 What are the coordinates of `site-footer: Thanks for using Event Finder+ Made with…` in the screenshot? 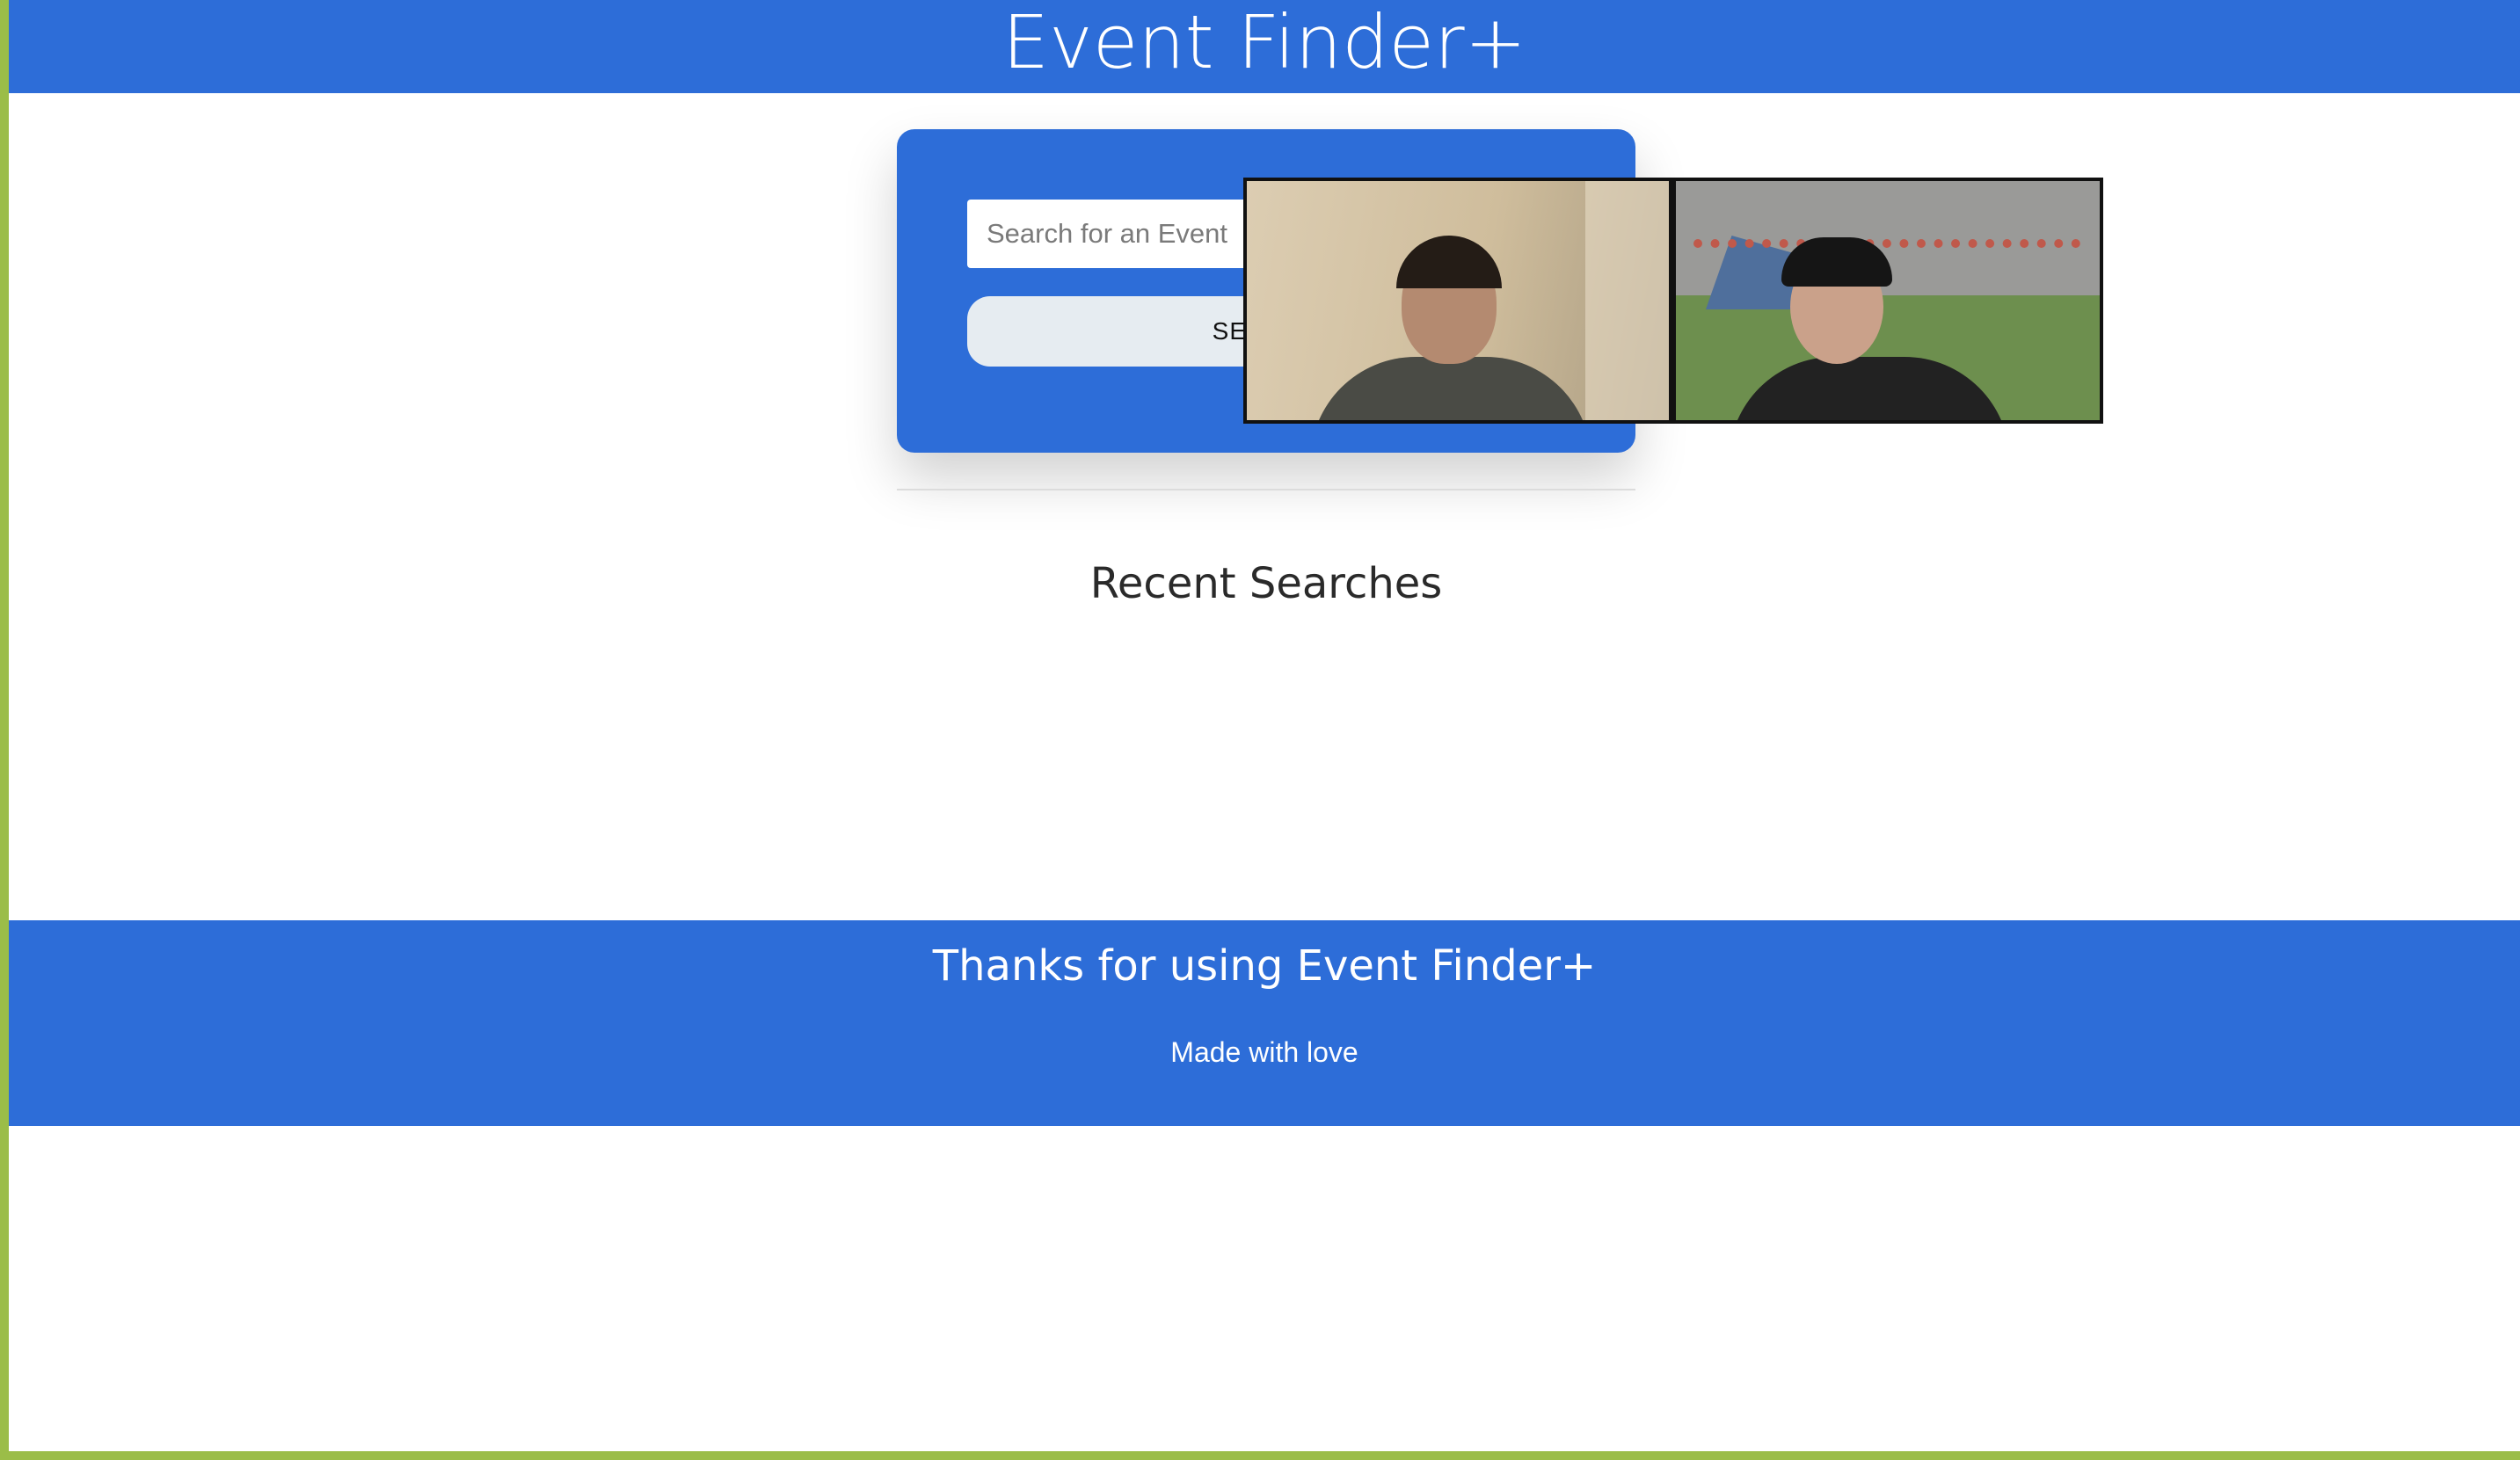 It's located at (1264, 1023).